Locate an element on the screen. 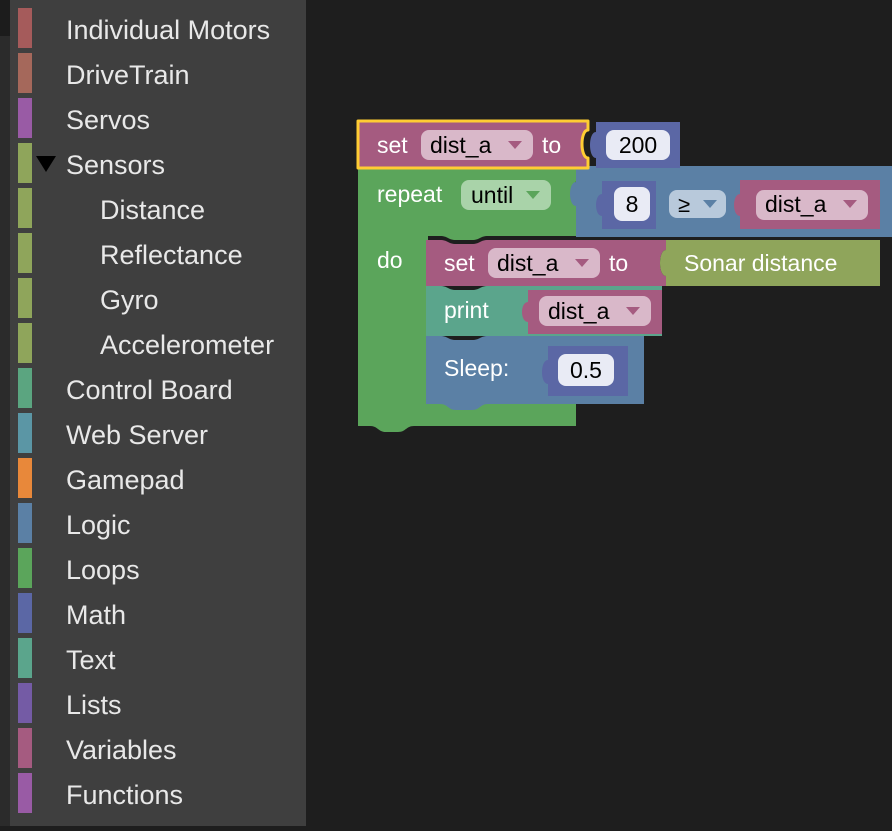  category-text: Text is located at coordinates (162, 658).